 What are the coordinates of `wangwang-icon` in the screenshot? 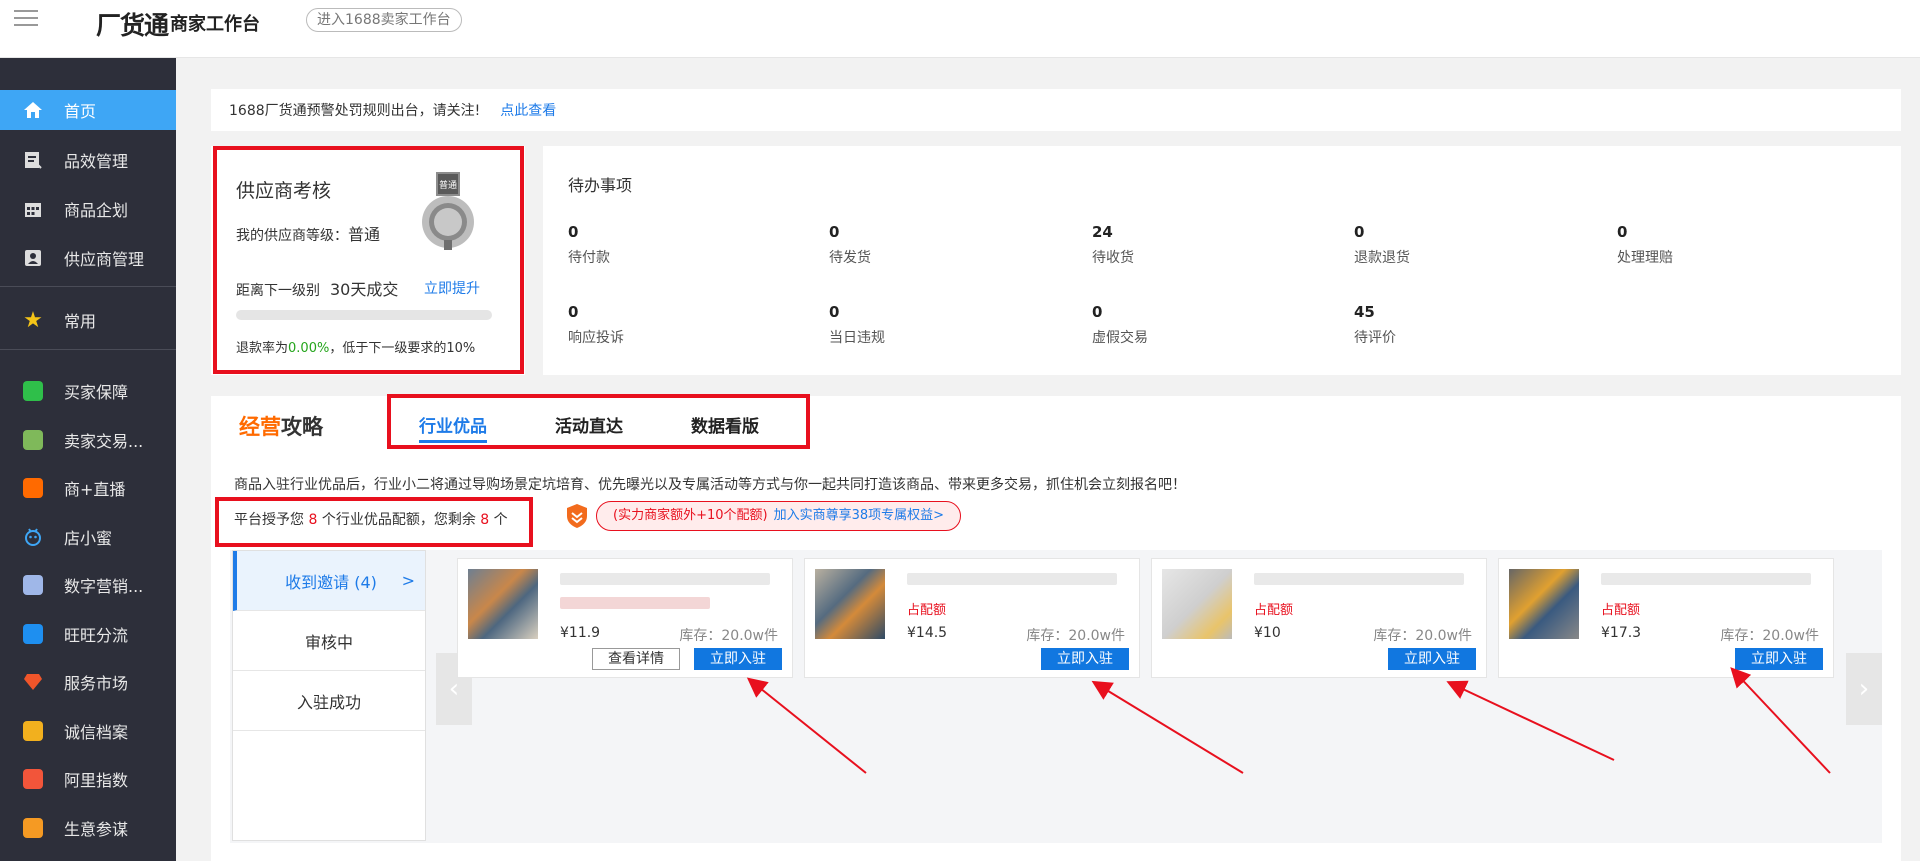 It's located at (33, 634).